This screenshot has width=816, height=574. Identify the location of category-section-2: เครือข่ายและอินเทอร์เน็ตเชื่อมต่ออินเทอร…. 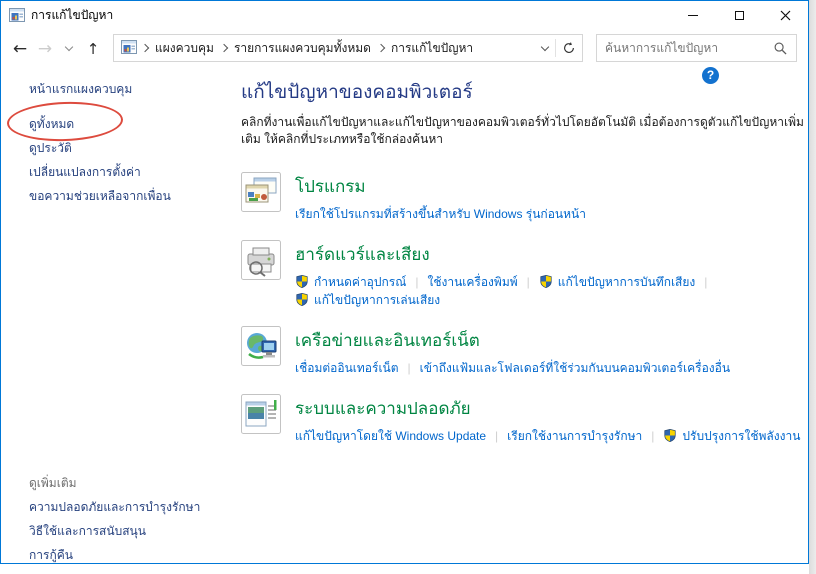
(523, 351).